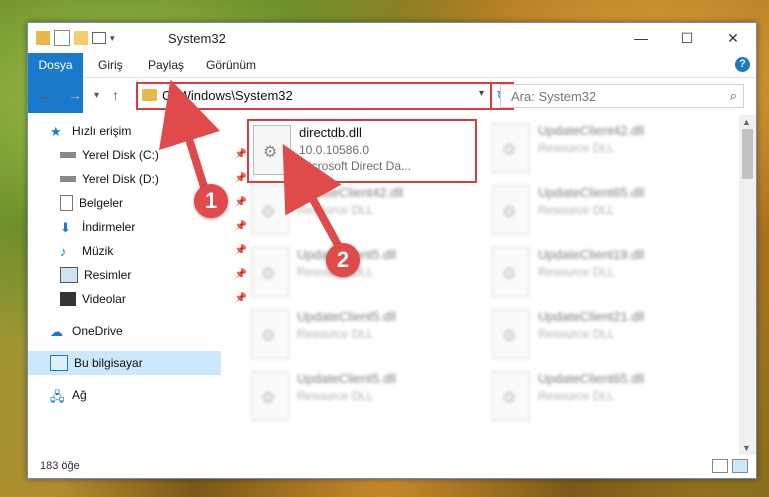  What do you see at coordinates (720, 466) in the screenshot?
I see `details-view-icon` at bounding box center [720, 466].